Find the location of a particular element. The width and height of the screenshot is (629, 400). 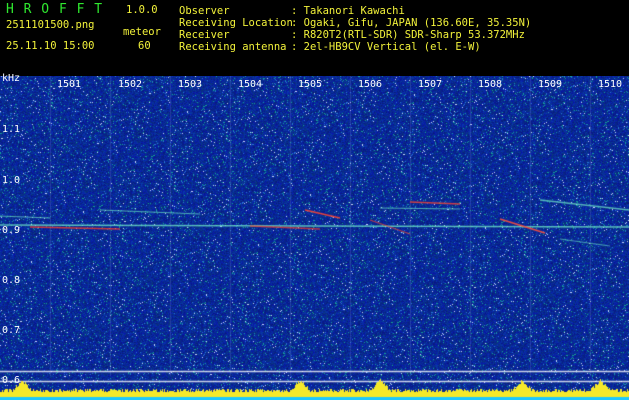

x-tick-label: 1508 is located at coordinates (490, 84).